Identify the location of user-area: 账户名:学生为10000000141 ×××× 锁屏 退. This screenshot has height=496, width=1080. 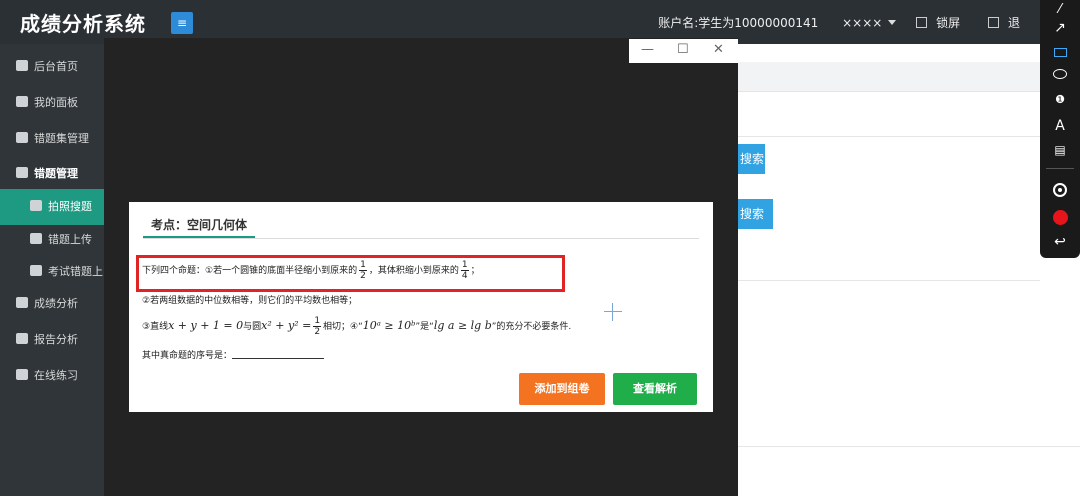
(836, 22).